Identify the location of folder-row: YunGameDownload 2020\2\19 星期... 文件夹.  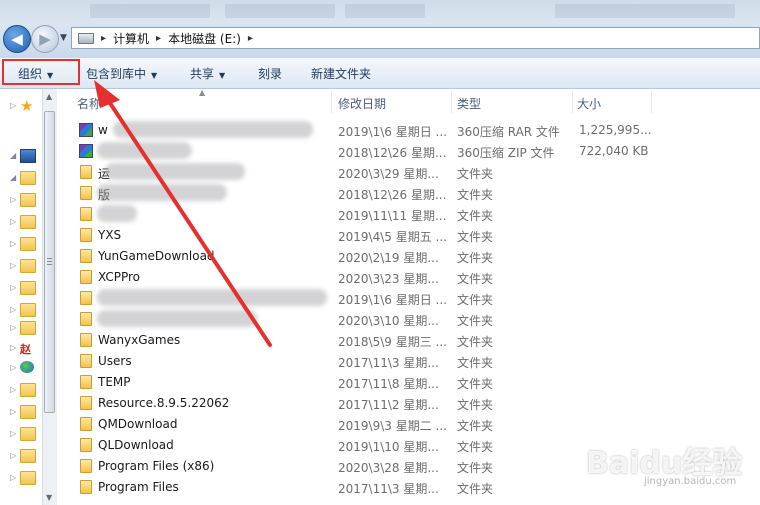
(408, 256).